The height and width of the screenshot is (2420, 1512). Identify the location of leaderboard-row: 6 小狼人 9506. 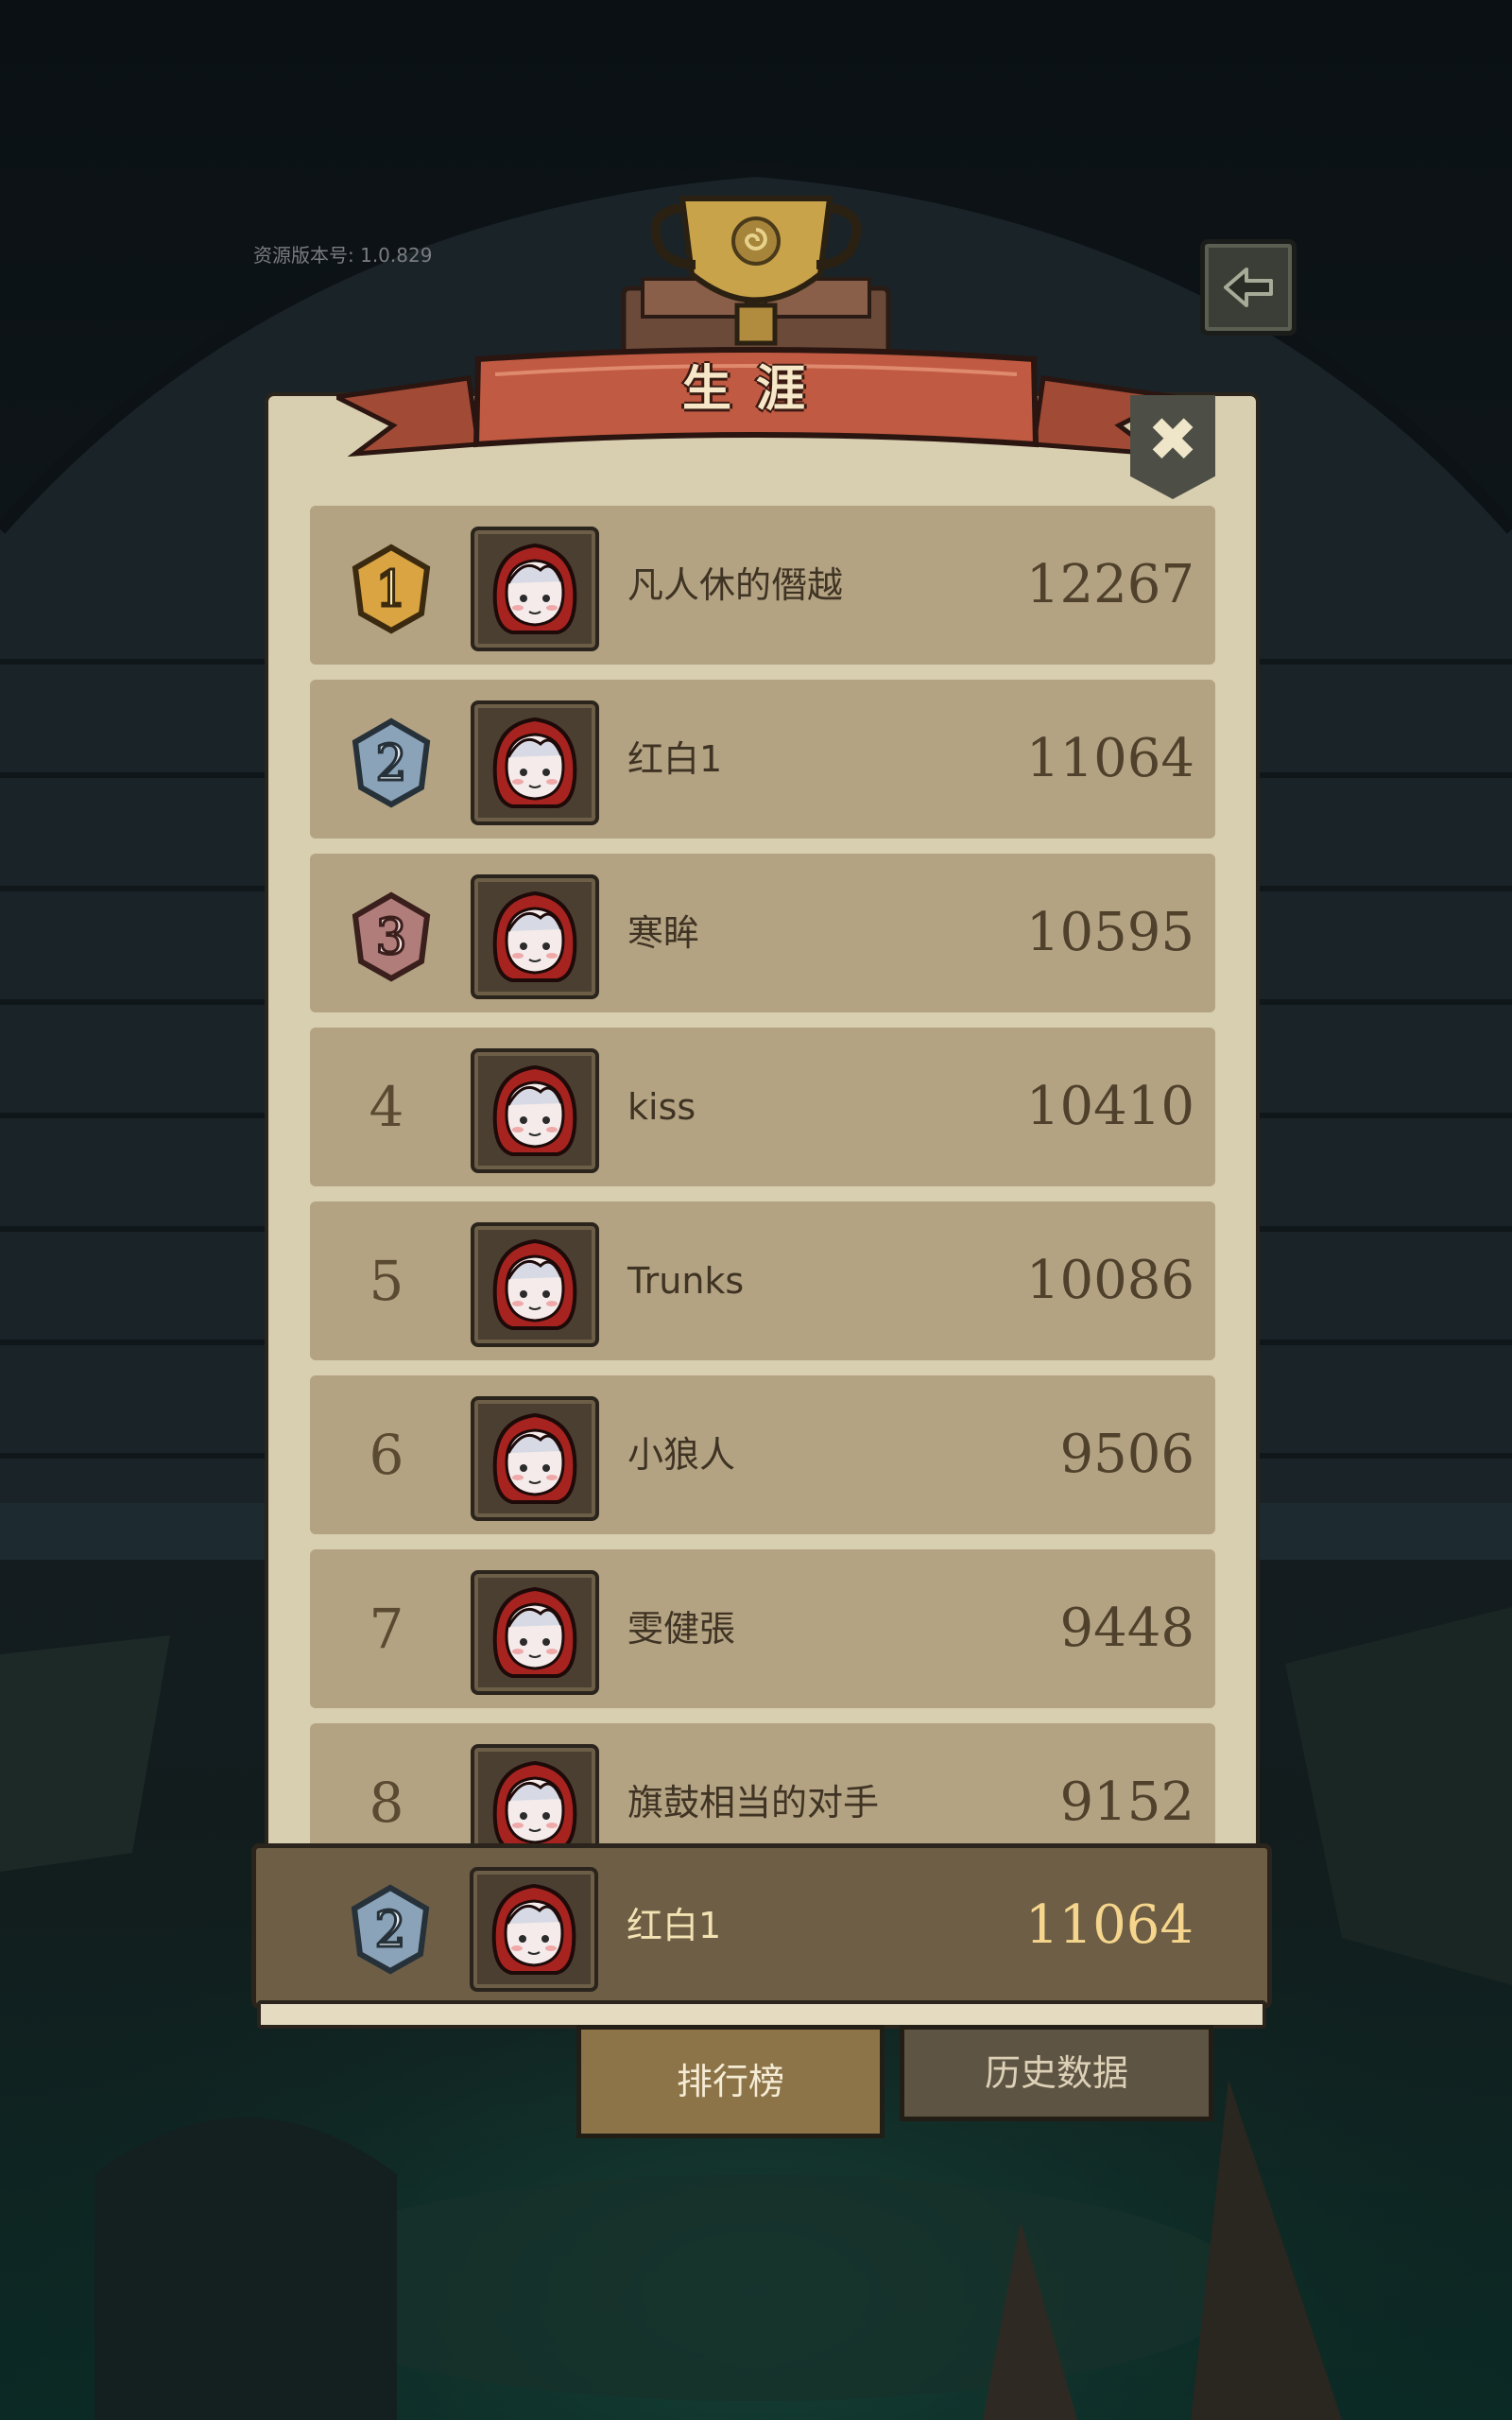
(762, 1454).